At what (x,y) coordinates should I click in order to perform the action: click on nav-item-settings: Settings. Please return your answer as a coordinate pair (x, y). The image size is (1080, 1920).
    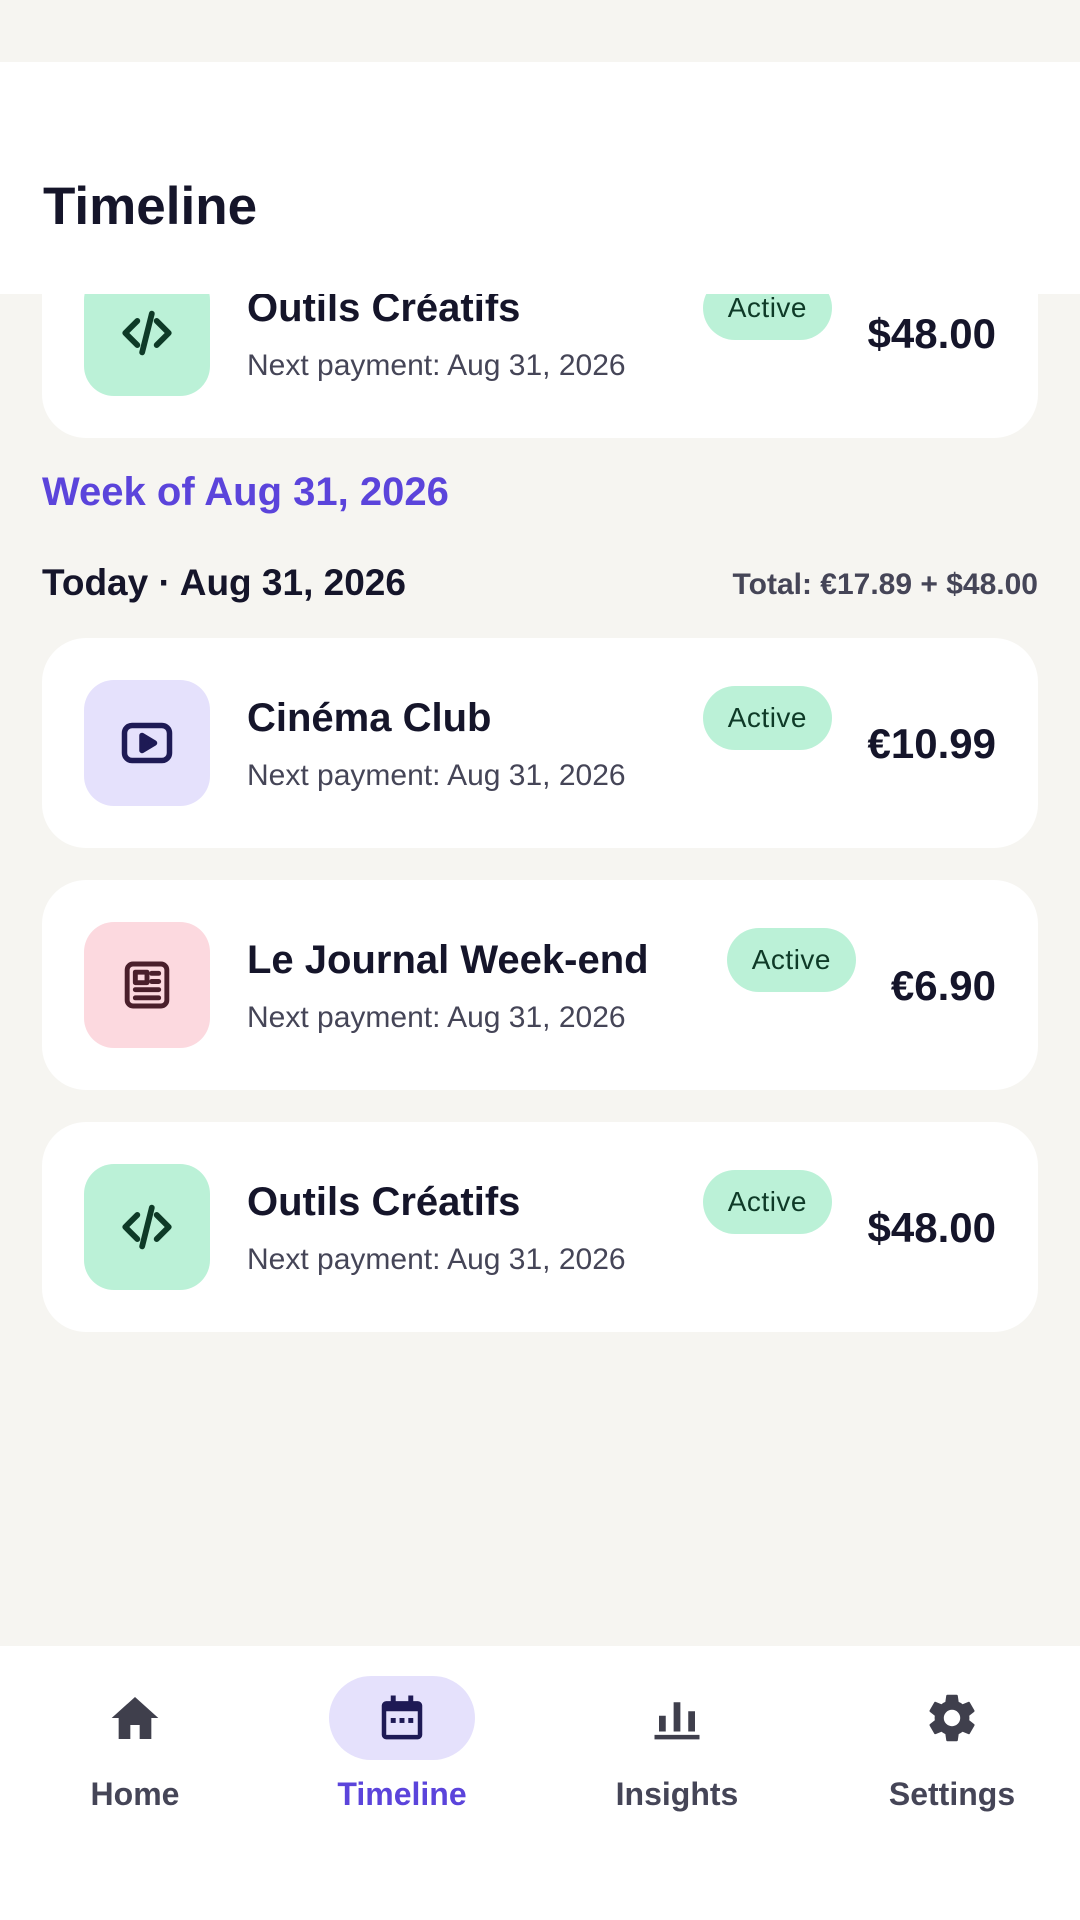
    Looking at the image, I should click on (948, 1746).